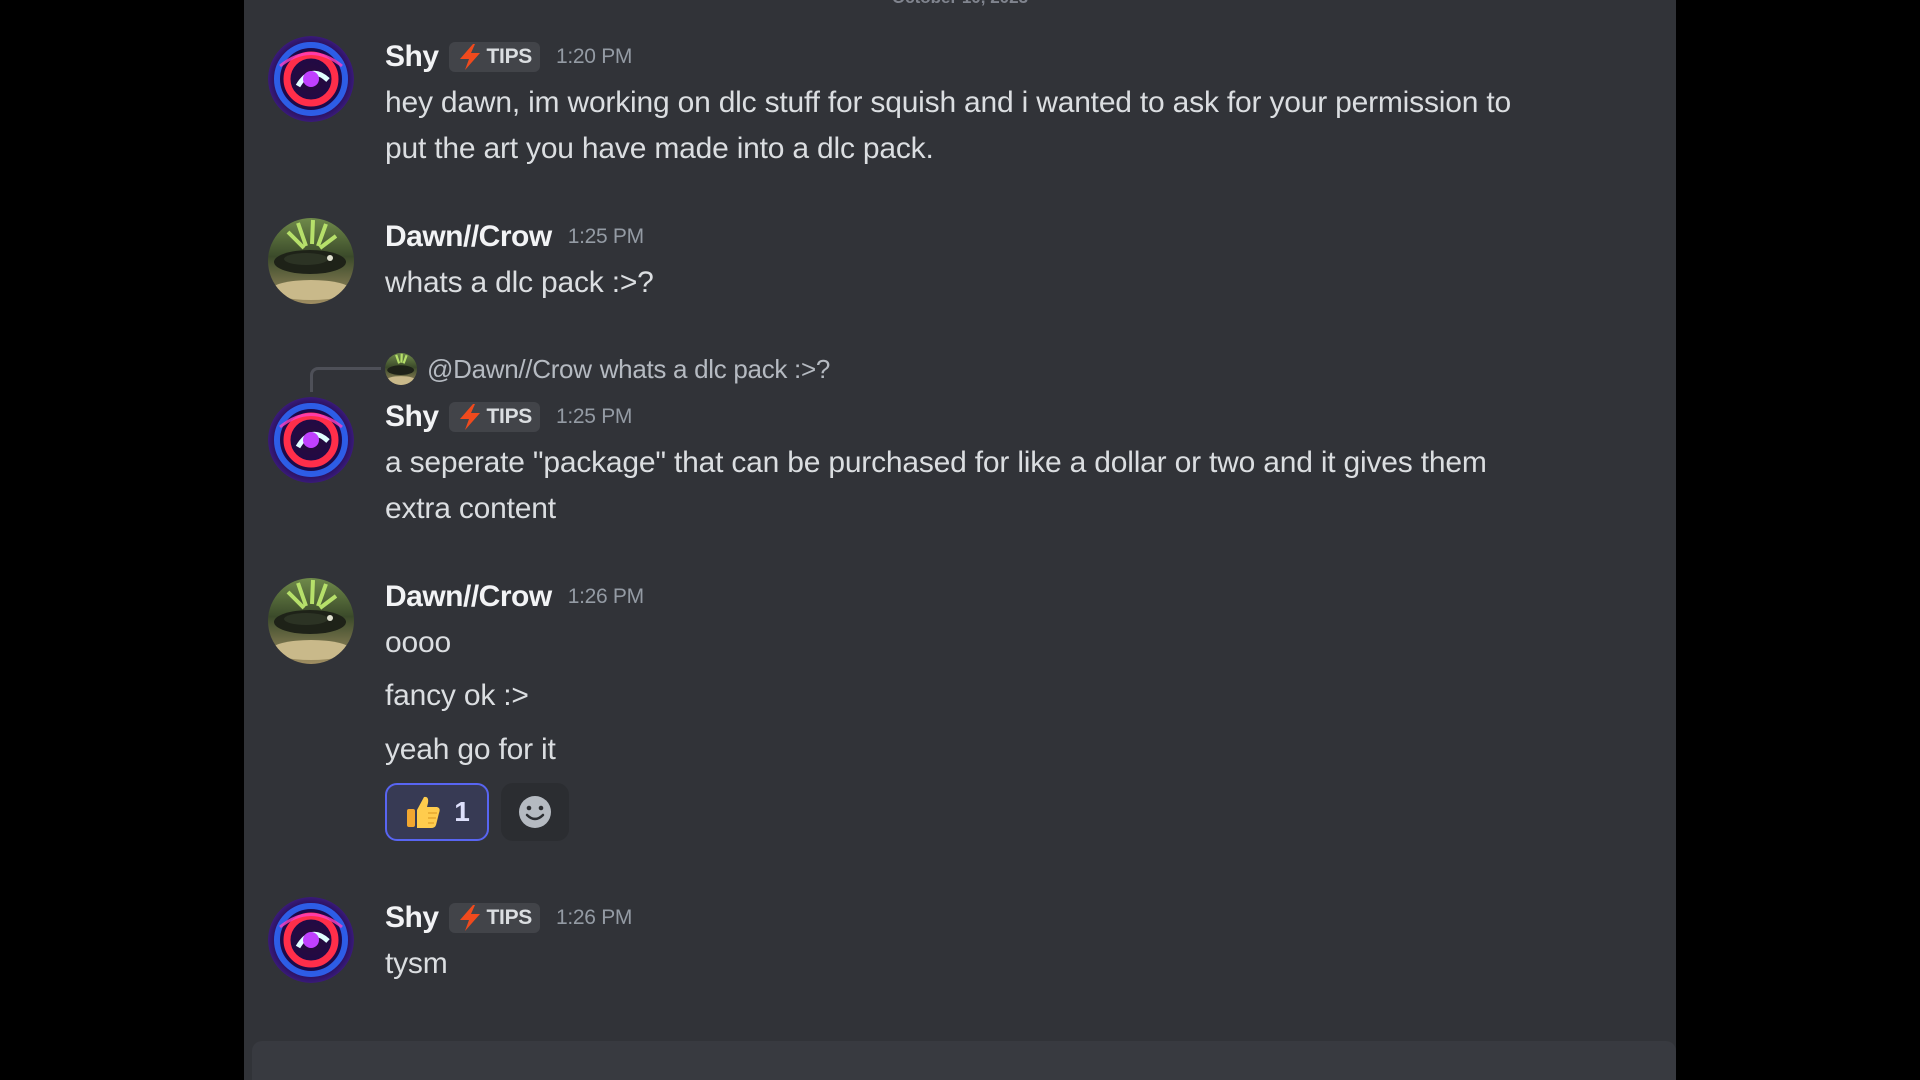 The width and height of the screenshot is (1920, 1080). What do you see at coordinates (960, 4) in the screenshot?
I see `date-divider: October 10, 2023` at bounding box center [960, 4].